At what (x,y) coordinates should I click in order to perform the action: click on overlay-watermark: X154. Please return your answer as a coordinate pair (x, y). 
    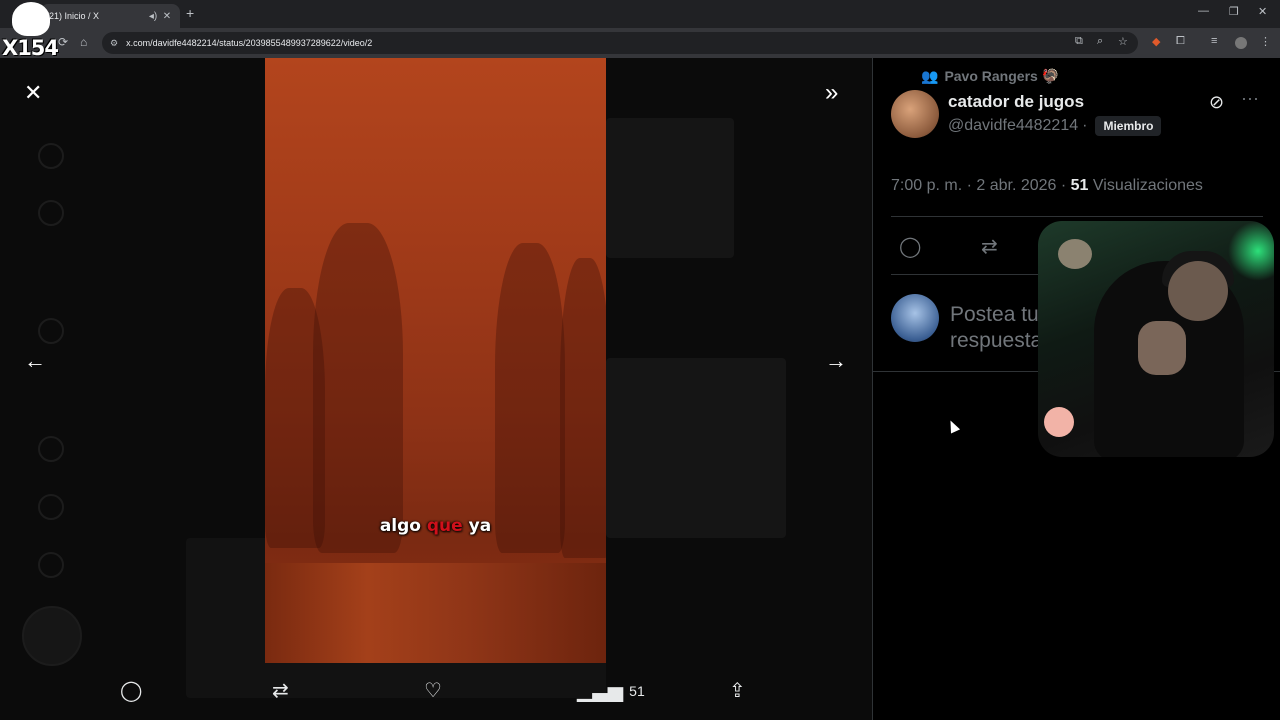
    Looking at the image, I should click on (30, 48).